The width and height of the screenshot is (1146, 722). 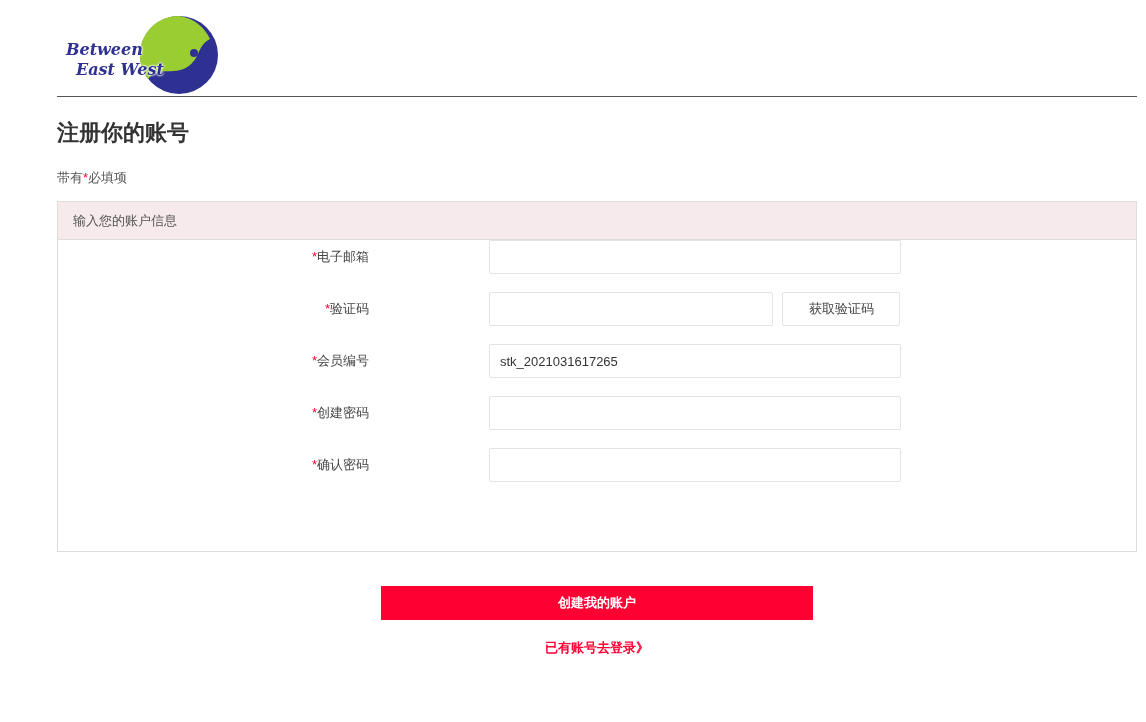 I want to click on login-link: 已有账号去登录》, so click(x=597, y=648).